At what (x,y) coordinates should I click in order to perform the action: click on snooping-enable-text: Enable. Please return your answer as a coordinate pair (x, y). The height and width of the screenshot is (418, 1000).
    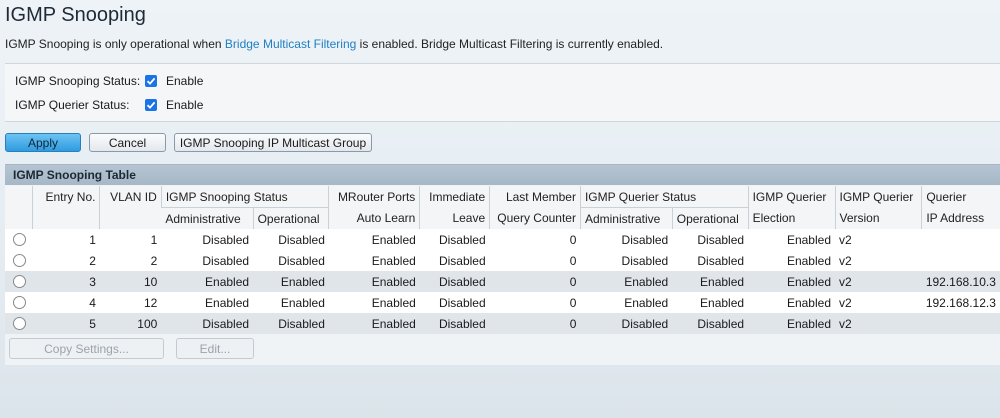
    Looking at the image, I should click on (185, 81).